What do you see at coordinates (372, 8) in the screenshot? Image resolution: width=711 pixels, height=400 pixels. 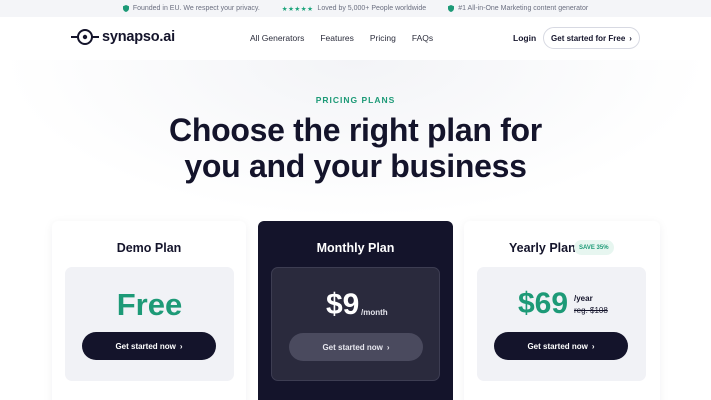 I see `topbar-loved-text: Loved by 5,000+ People worldwide` at bounding box center [372, 8].